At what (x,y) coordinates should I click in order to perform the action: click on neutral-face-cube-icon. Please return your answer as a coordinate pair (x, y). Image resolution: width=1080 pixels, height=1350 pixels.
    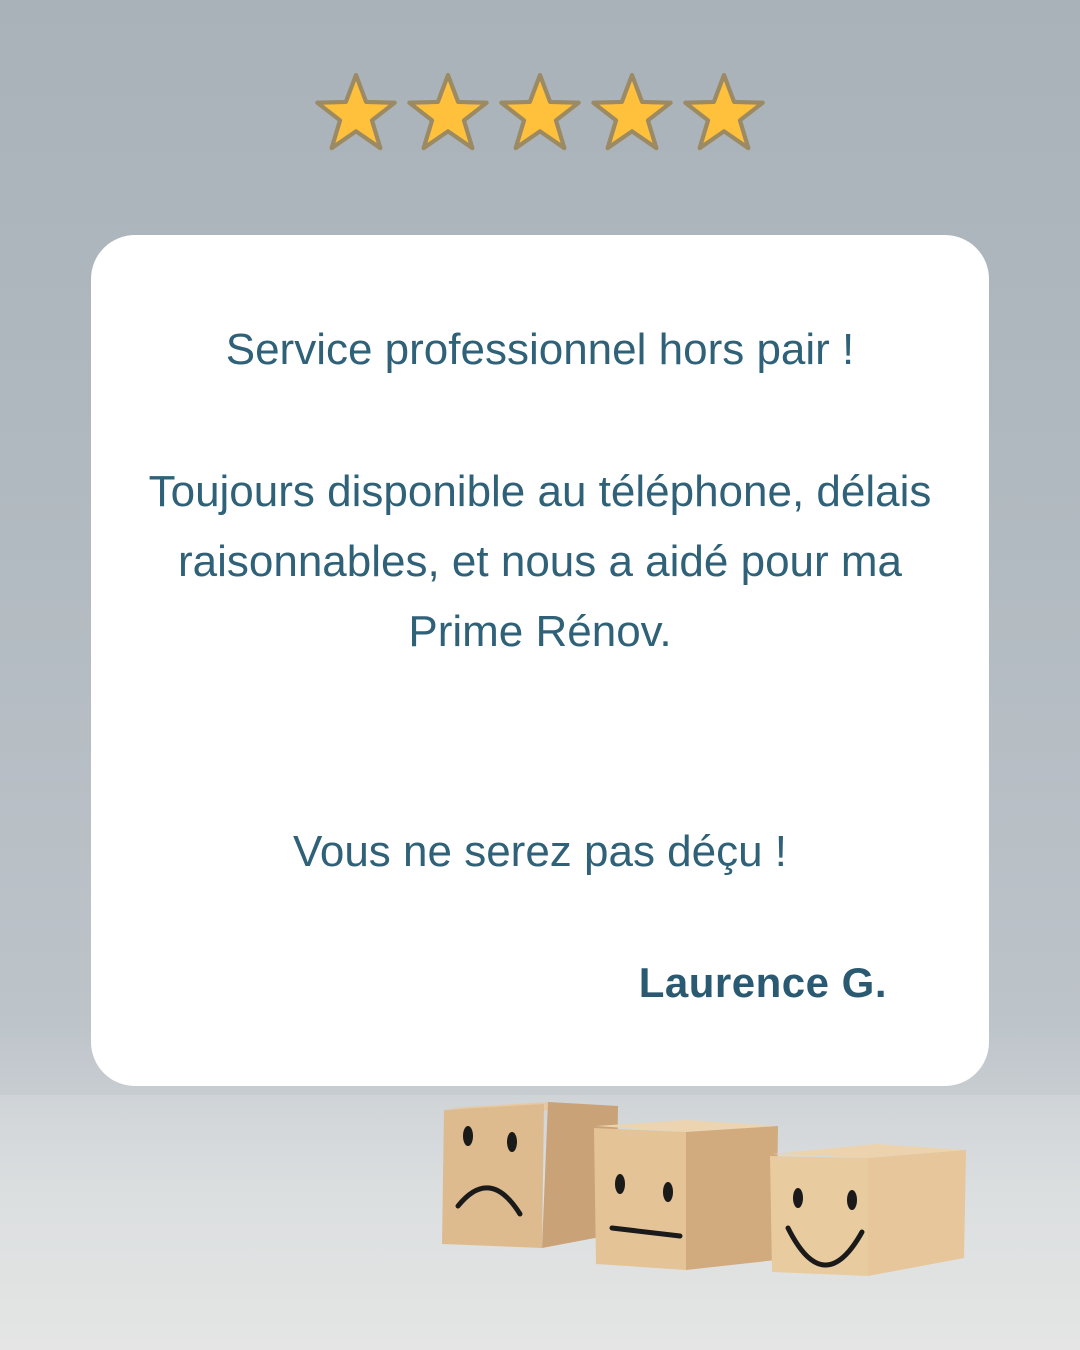
    Looking at the image, I should click on (686, 1195).